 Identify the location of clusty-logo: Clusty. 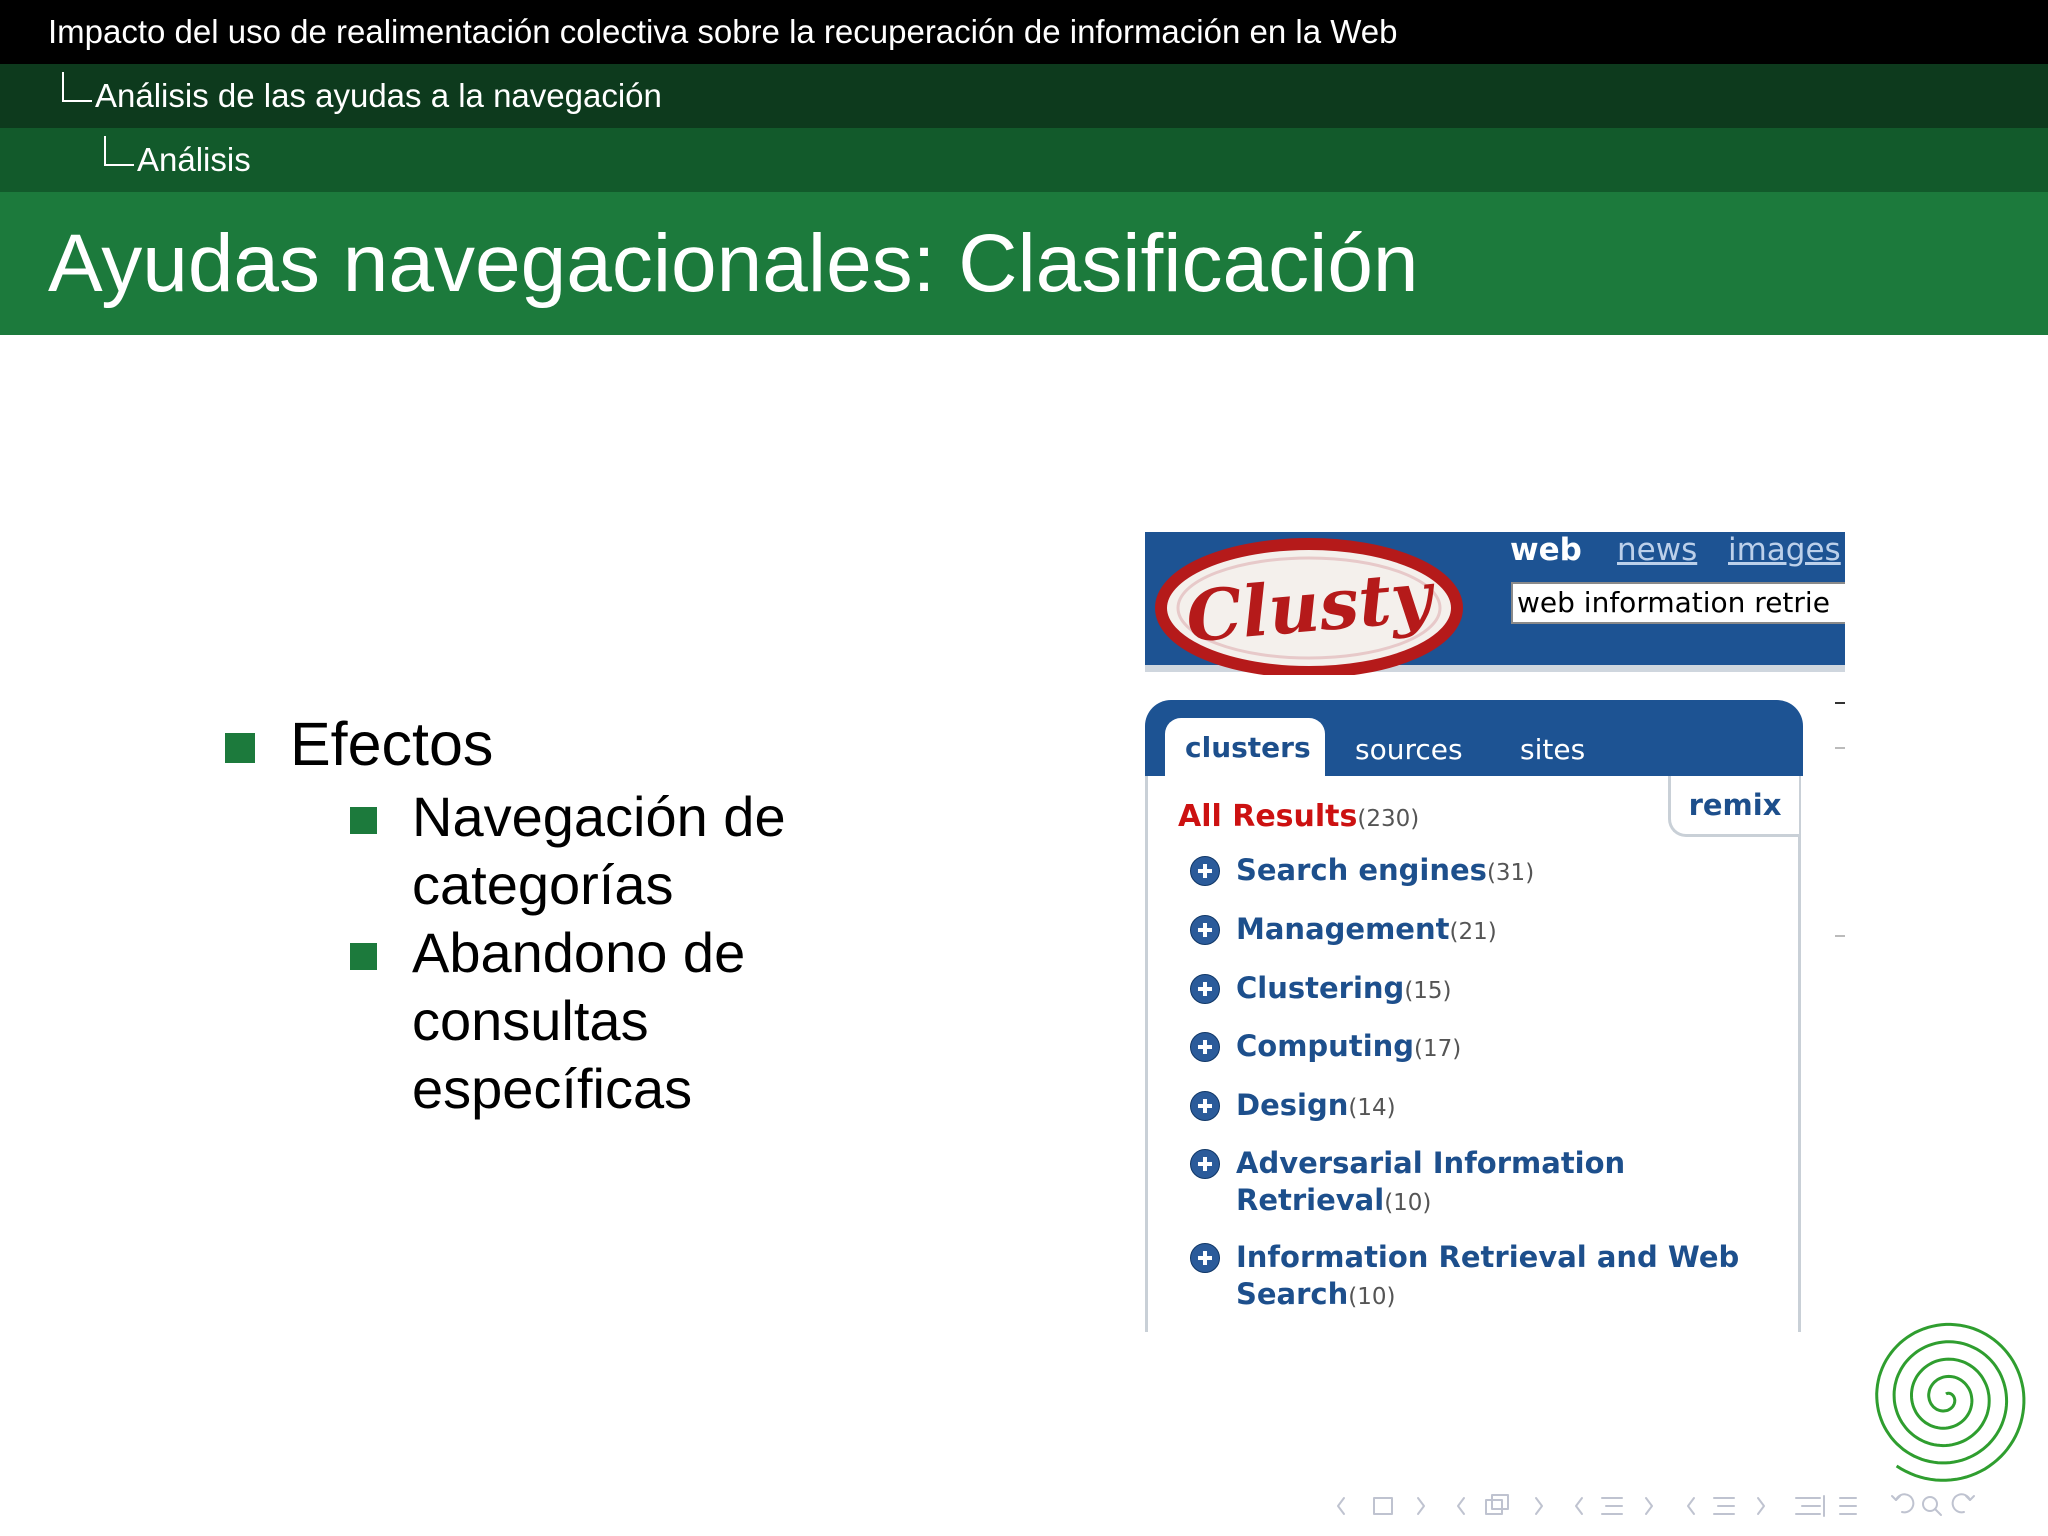
(1309, 606).